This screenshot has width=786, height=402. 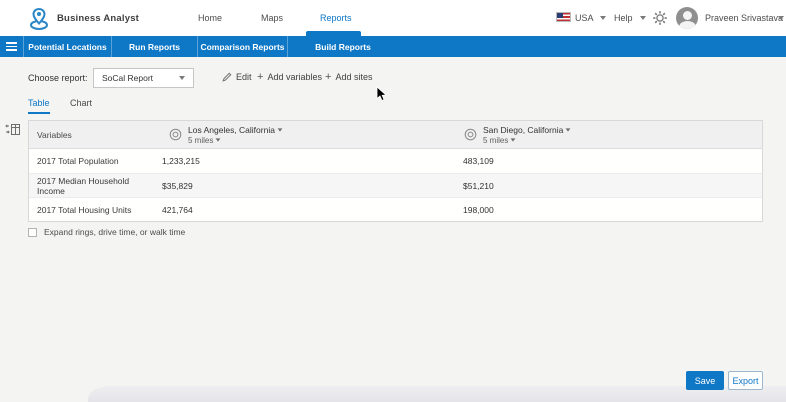 What do you see at coordinates (115, 232) in the screenshot?
I see `expand-rings-label: Expand rings, drive time, or walk time` at bounding box center [115, 232].